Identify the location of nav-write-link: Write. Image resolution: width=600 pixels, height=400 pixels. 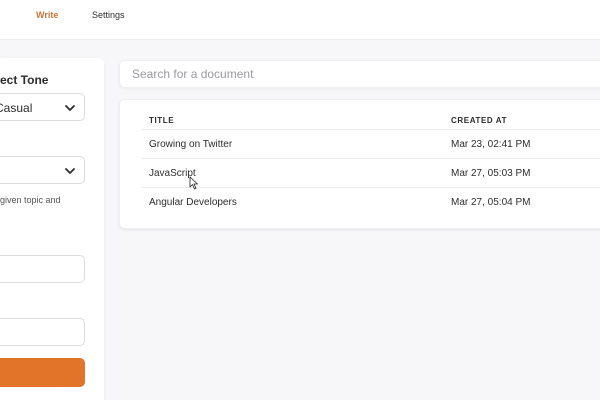
(47, 15).